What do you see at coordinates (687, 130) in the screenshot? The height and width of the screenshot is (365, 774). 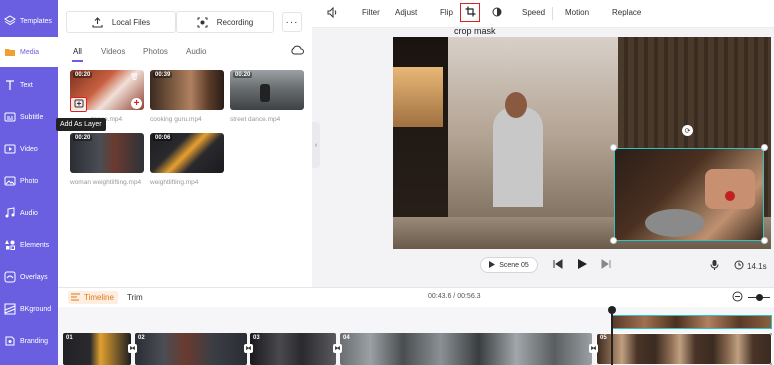 I see `rotate-icon: ⟳` at bounding box center [687, 130].